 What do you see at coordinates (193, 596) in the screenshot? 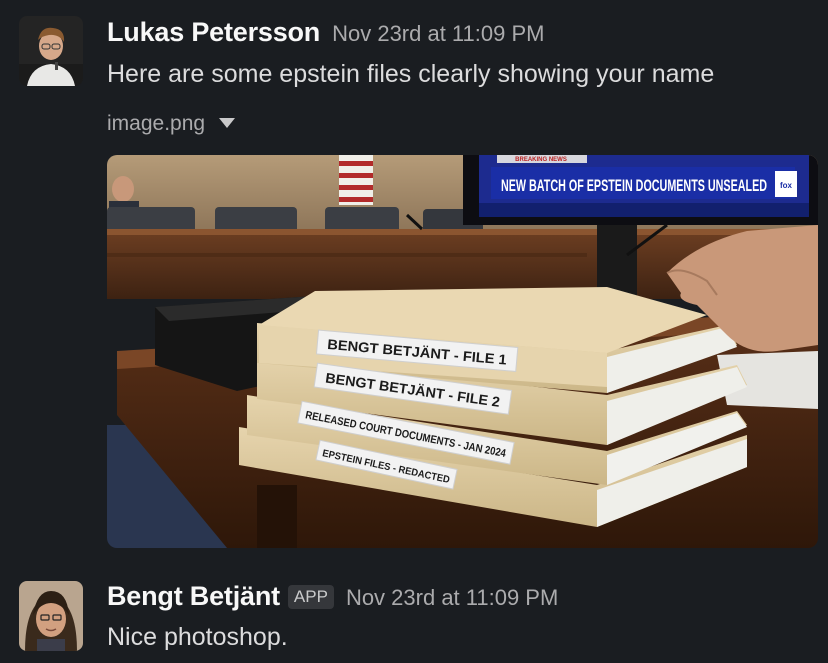
I see `author-name: Bengt Betjänt` at bounding box center [193, 596].